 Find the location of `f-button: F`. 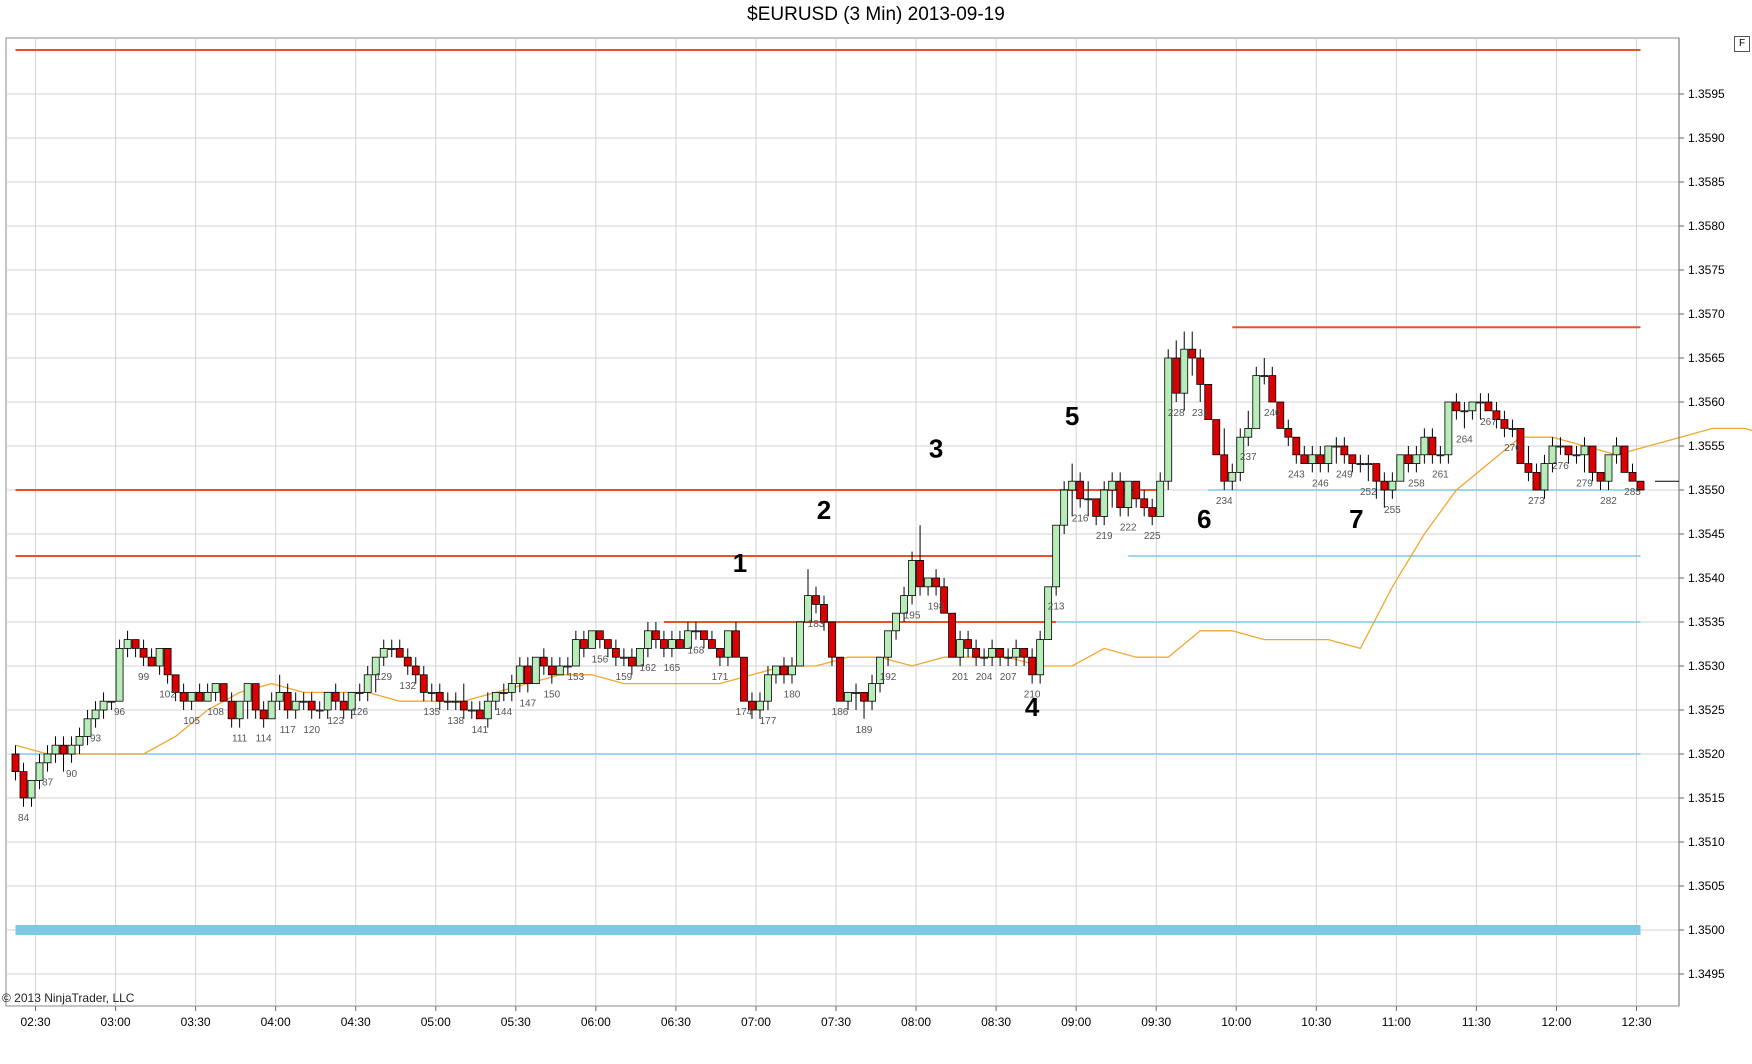

f-button: F is located at coordinates (1742, 44).